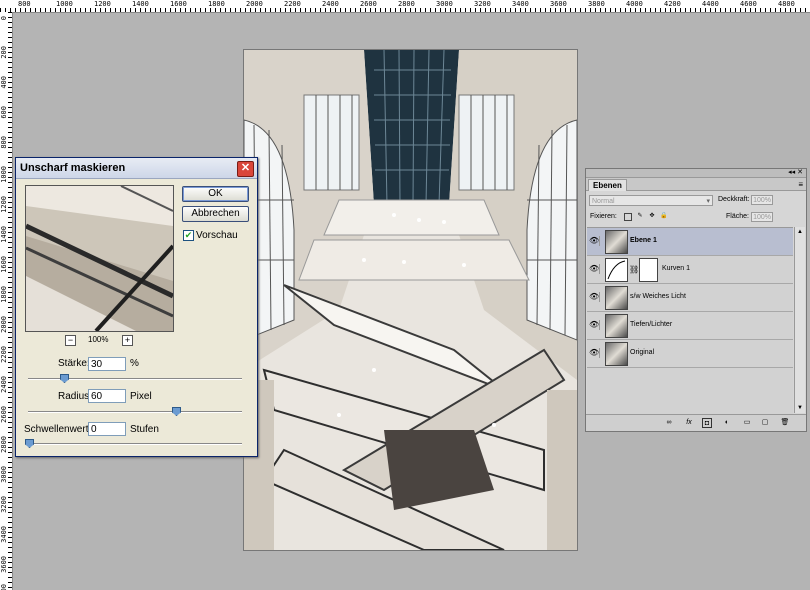  What do you see at coordinates (4, 52) in the screenshot?
I see `ruler-label: 200` at bounding box center [4, 52].